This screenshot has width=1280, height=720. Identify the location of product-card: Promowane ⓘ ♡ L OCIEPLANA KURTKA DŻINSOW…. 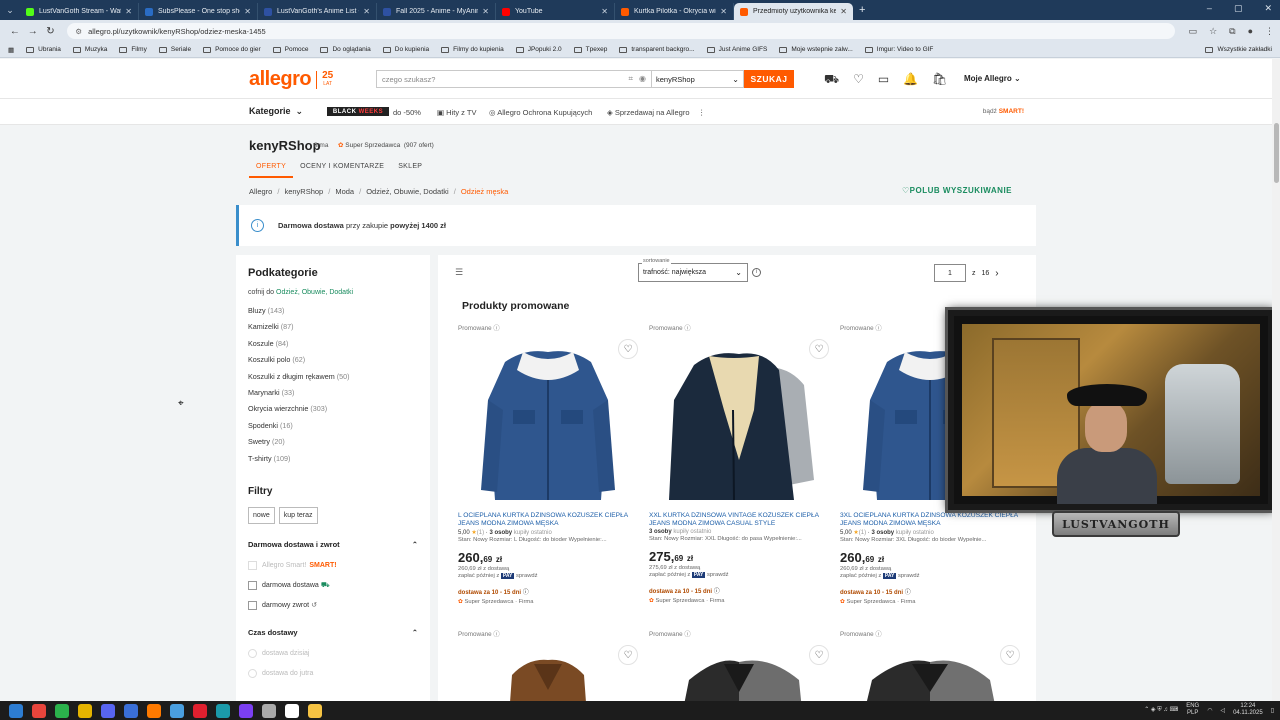
(548, 464).